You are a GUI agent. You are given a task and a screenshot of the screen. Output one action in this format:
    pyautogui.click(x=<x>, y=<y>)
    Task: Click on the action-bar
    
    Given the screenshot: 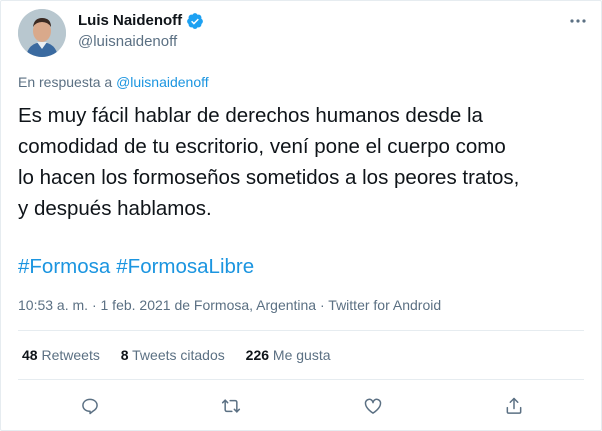 What is the action you would take?
    pyautogui.click(x=301, y=406)
    